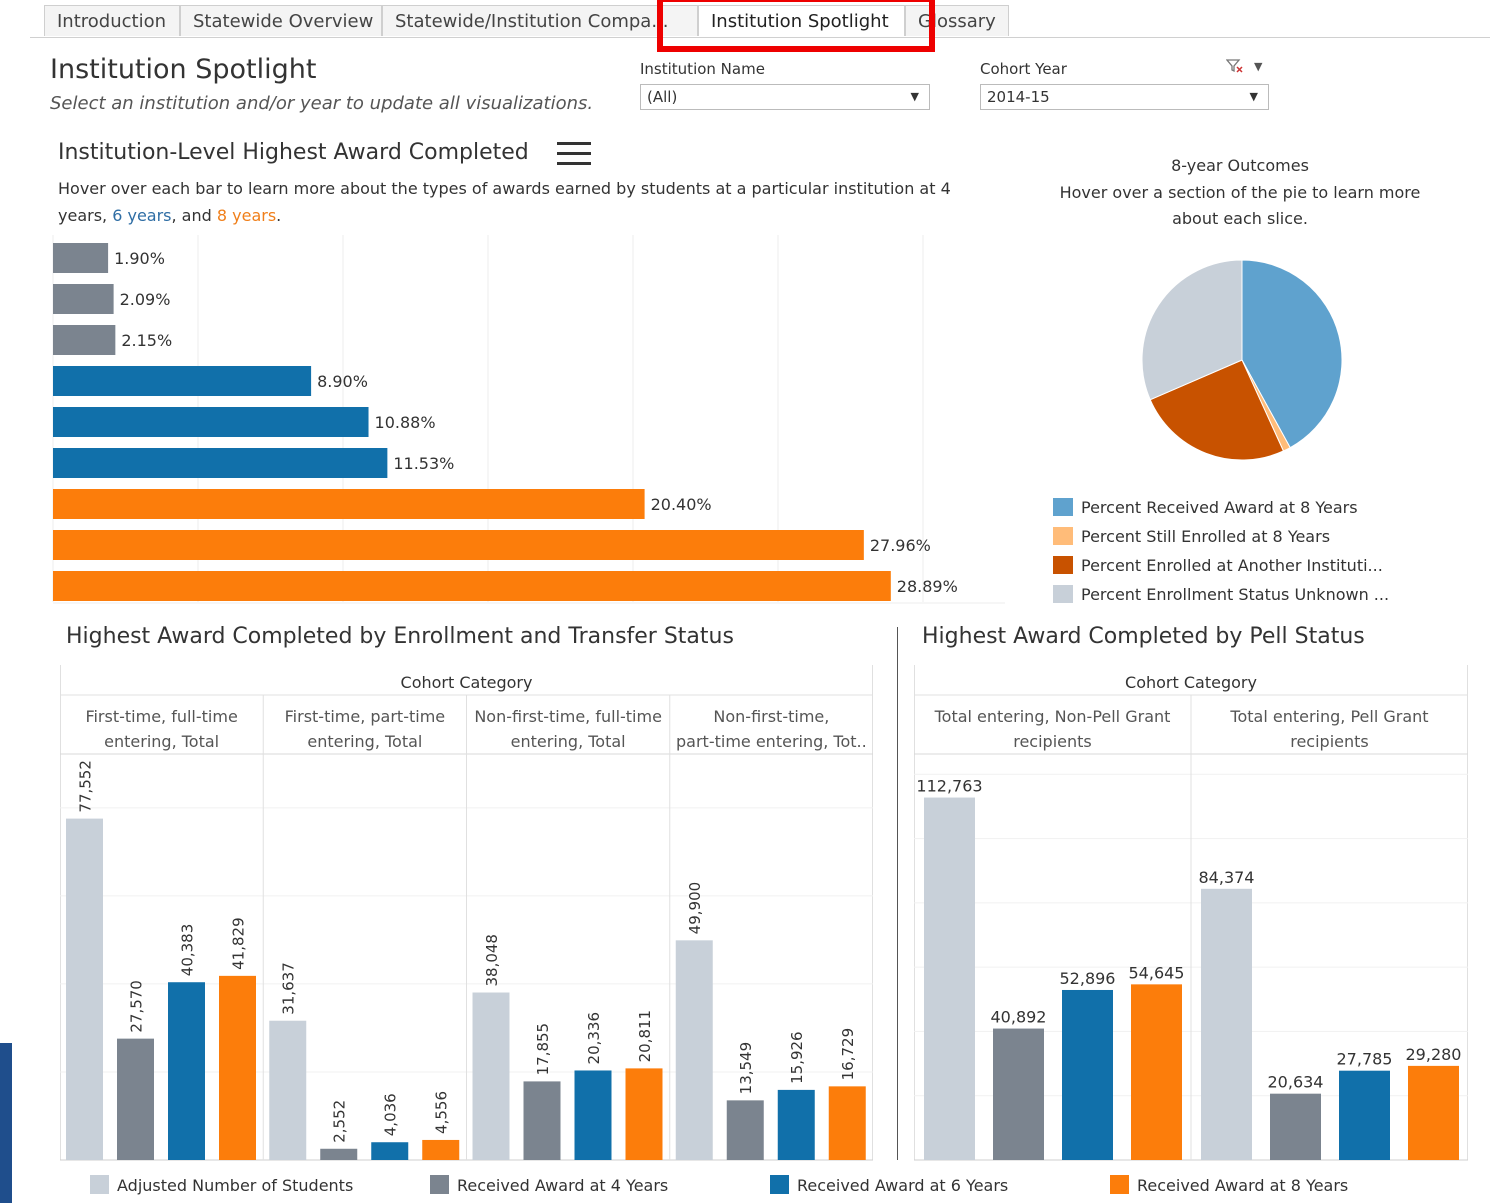  What do you see at coordinates (405, 422) in the screenshot?
I see `bar-value-label: 10.88%` at bounding box center [405, 422].